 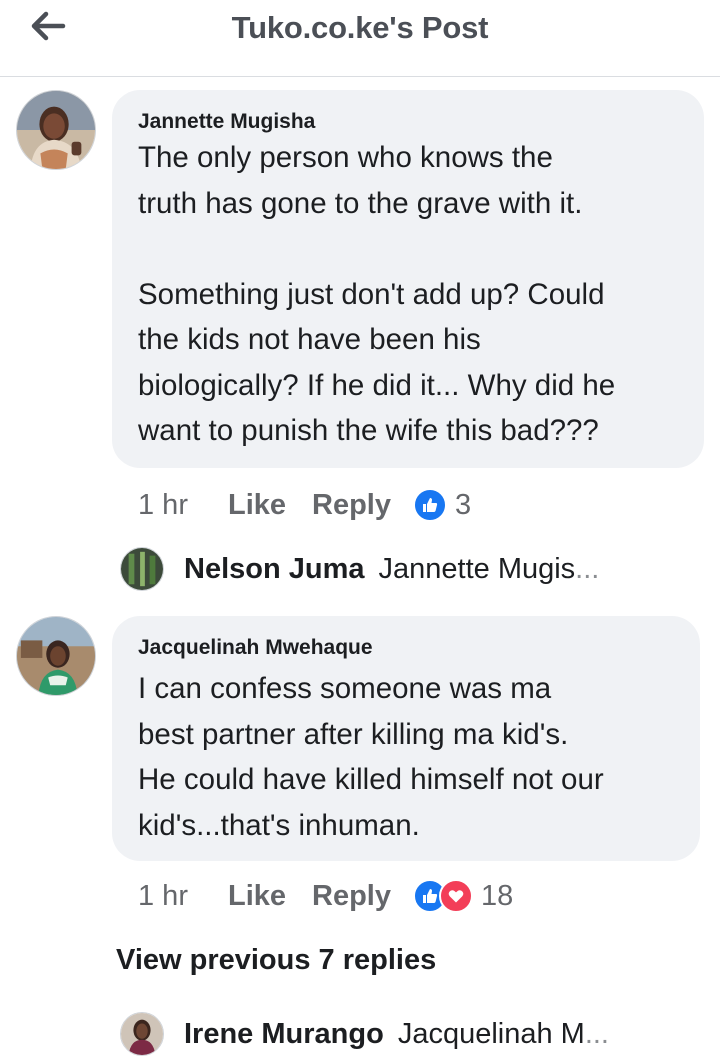 I want to click on reply-author: Irene Murango, so click(x=284, y=1034).